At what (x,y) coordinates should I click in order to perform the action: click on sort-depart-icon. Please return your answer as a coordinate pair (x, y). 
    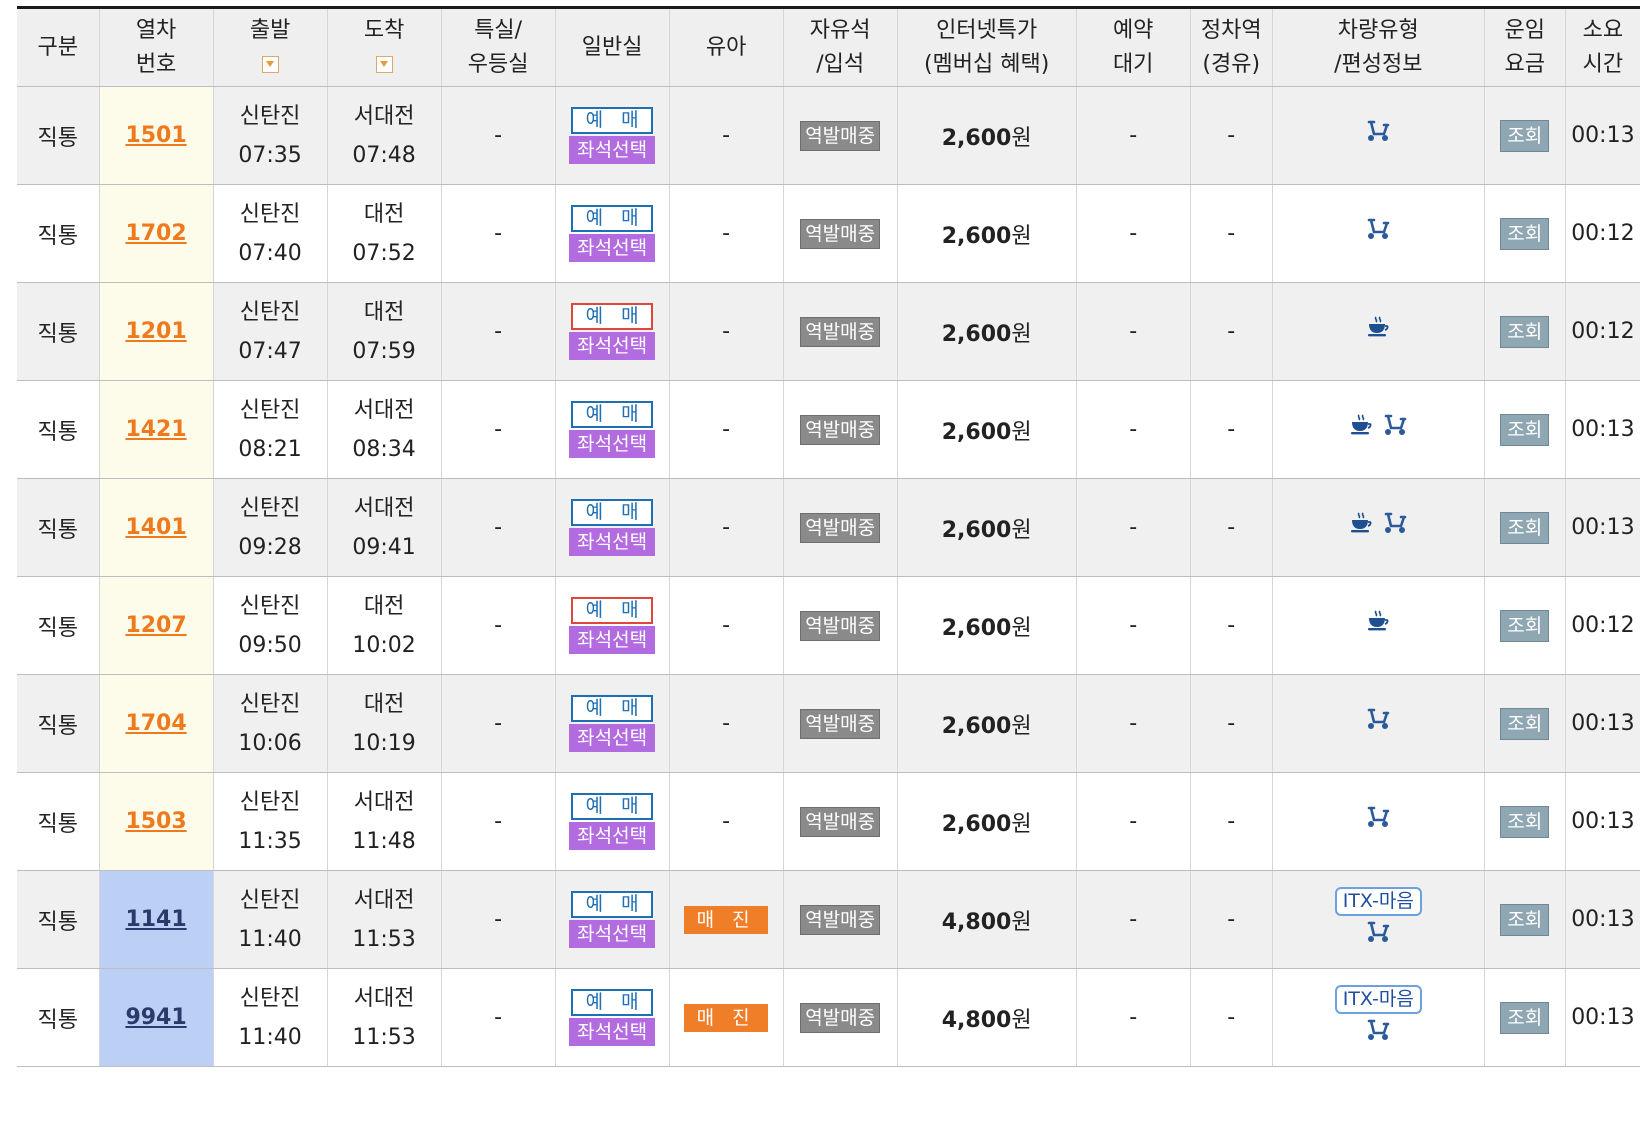
    Looking at the image, I should click on (270, 64).